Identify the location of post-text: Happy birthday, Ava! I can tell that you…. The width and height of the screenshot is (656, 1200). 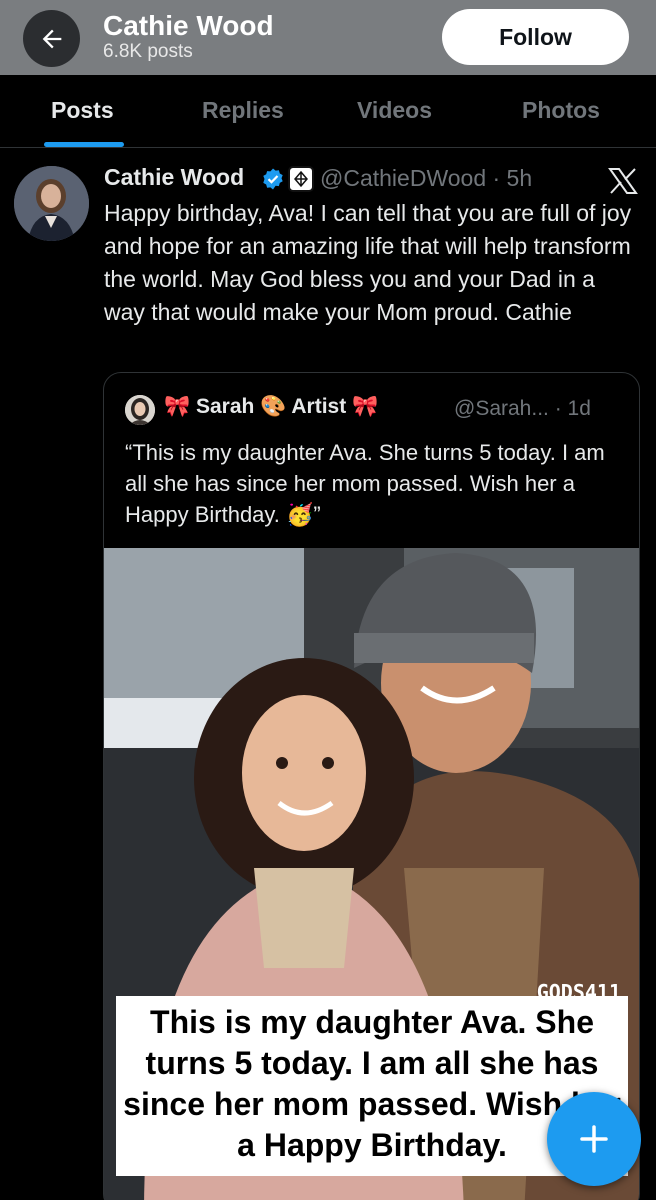
(368, 262).